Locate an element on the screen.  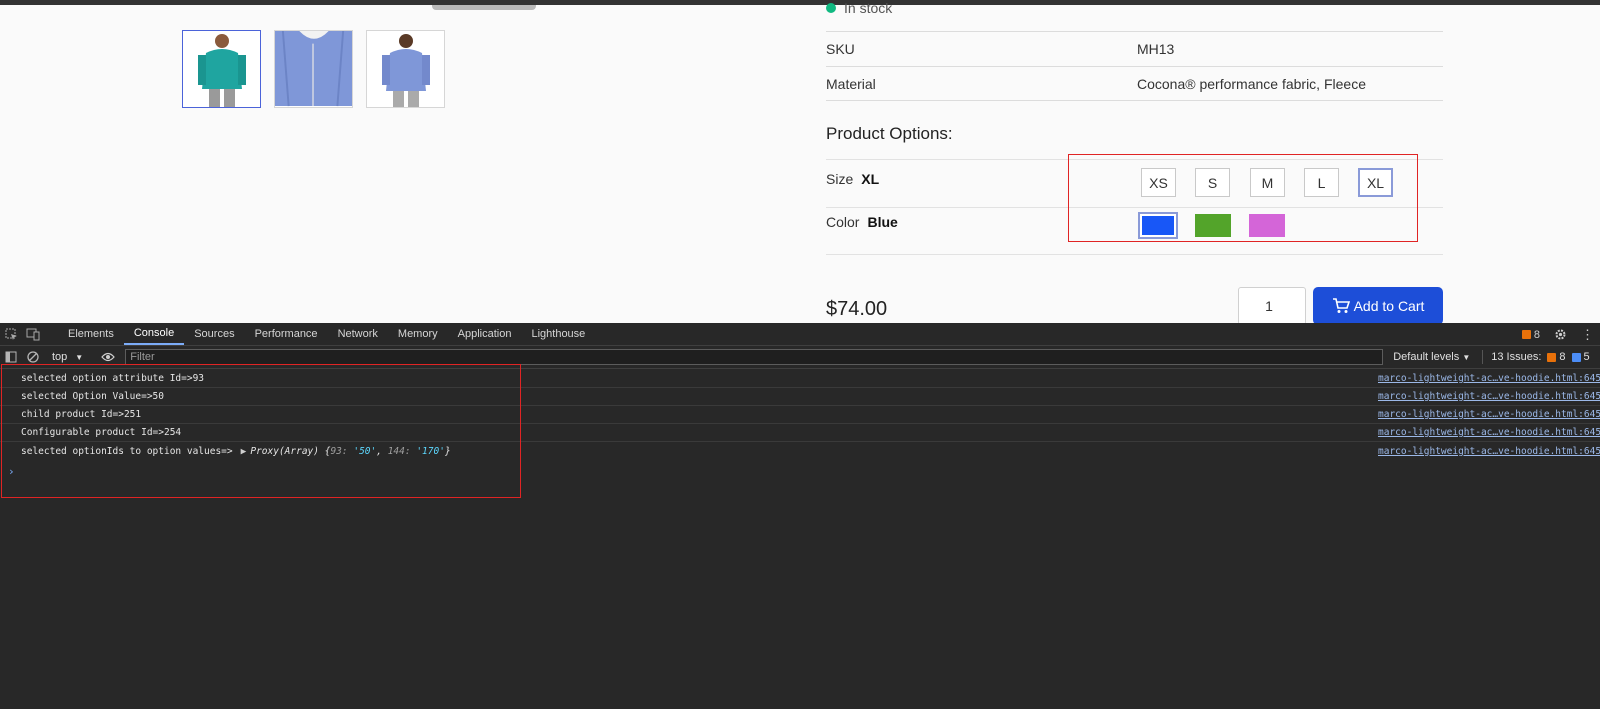
context-selector: top ▼ is located at coordinates (67, 357).